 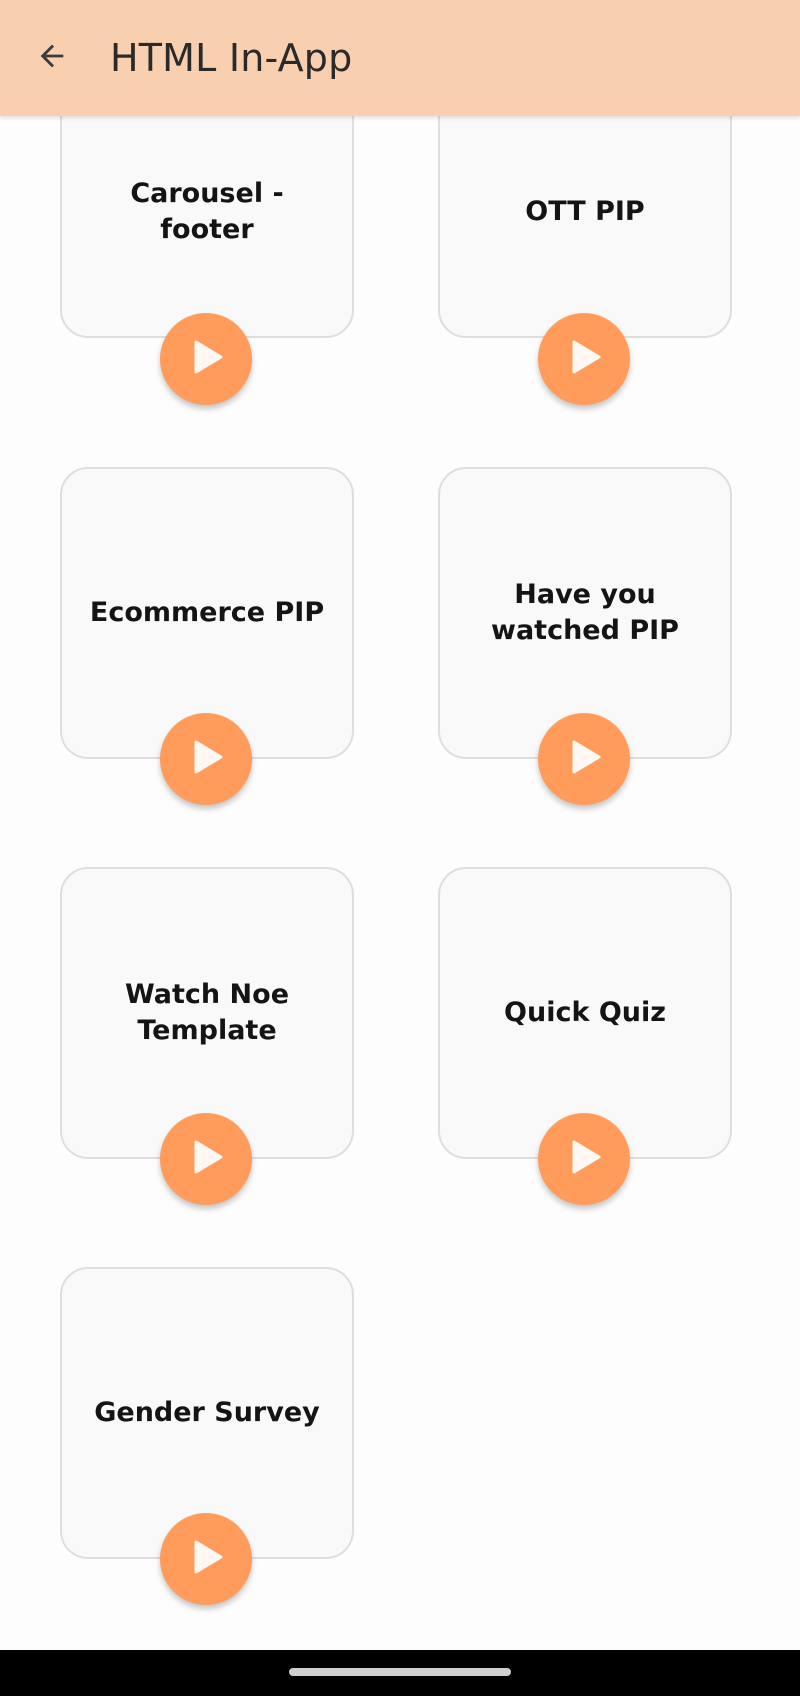 I want to click on template-card: OTT PIP, so click(x=585, y=227).